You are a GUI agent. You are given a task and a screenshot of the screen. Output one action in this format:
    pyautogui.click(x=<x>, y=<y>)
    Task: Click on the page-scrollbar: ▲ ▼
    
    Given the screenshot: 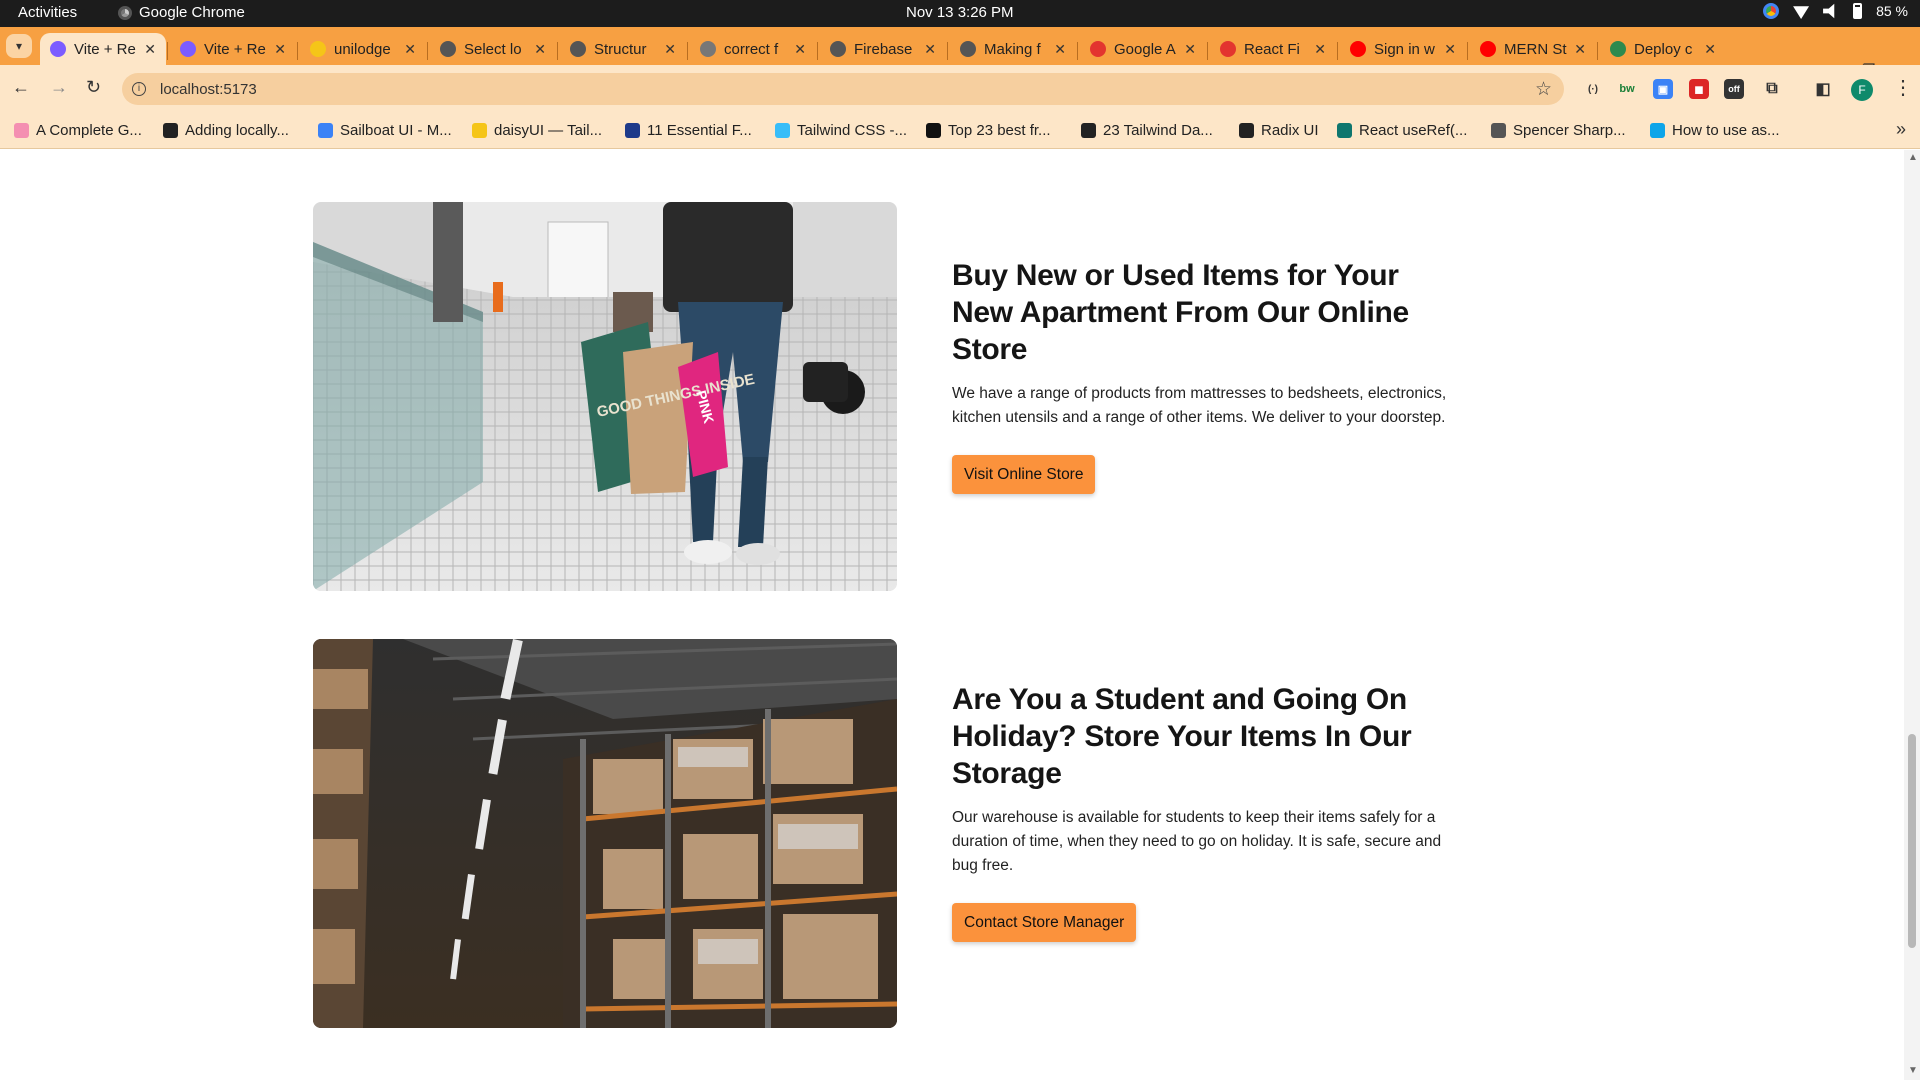 What is the action you would take?
    pyautogui.click(x=1912, y=615)
    